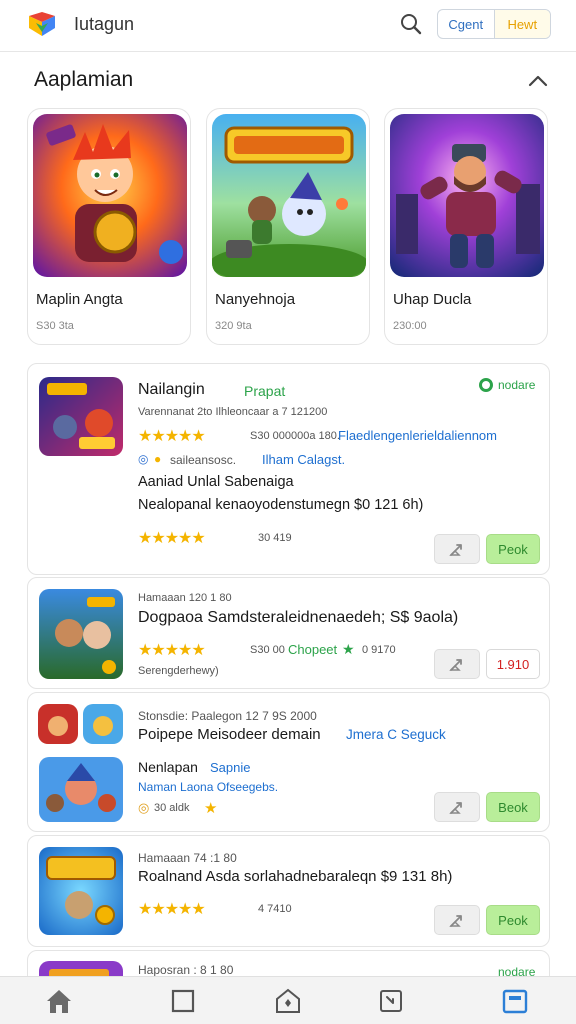 This screenshot has width=576, height=1024. I want to click on app-title: Iutagun, so click(104, 24).